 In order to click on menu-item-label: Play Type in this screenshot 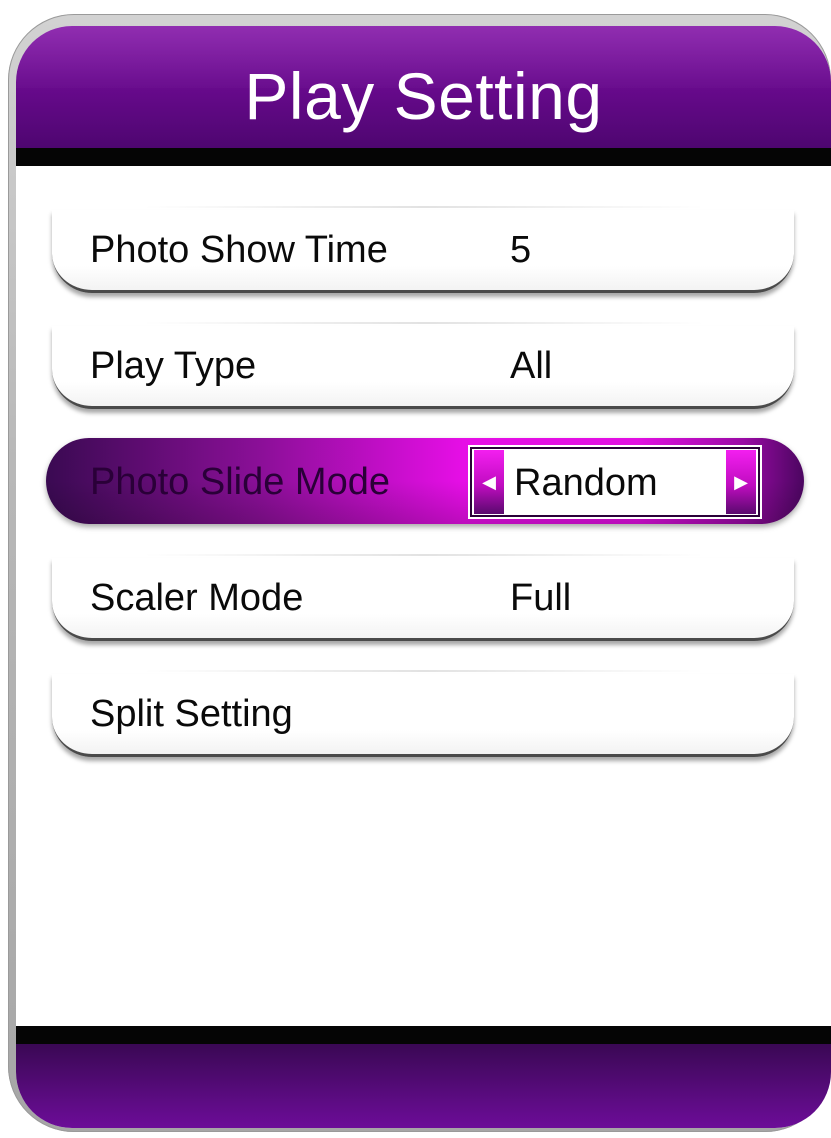, I will do `click(173, 366)`.